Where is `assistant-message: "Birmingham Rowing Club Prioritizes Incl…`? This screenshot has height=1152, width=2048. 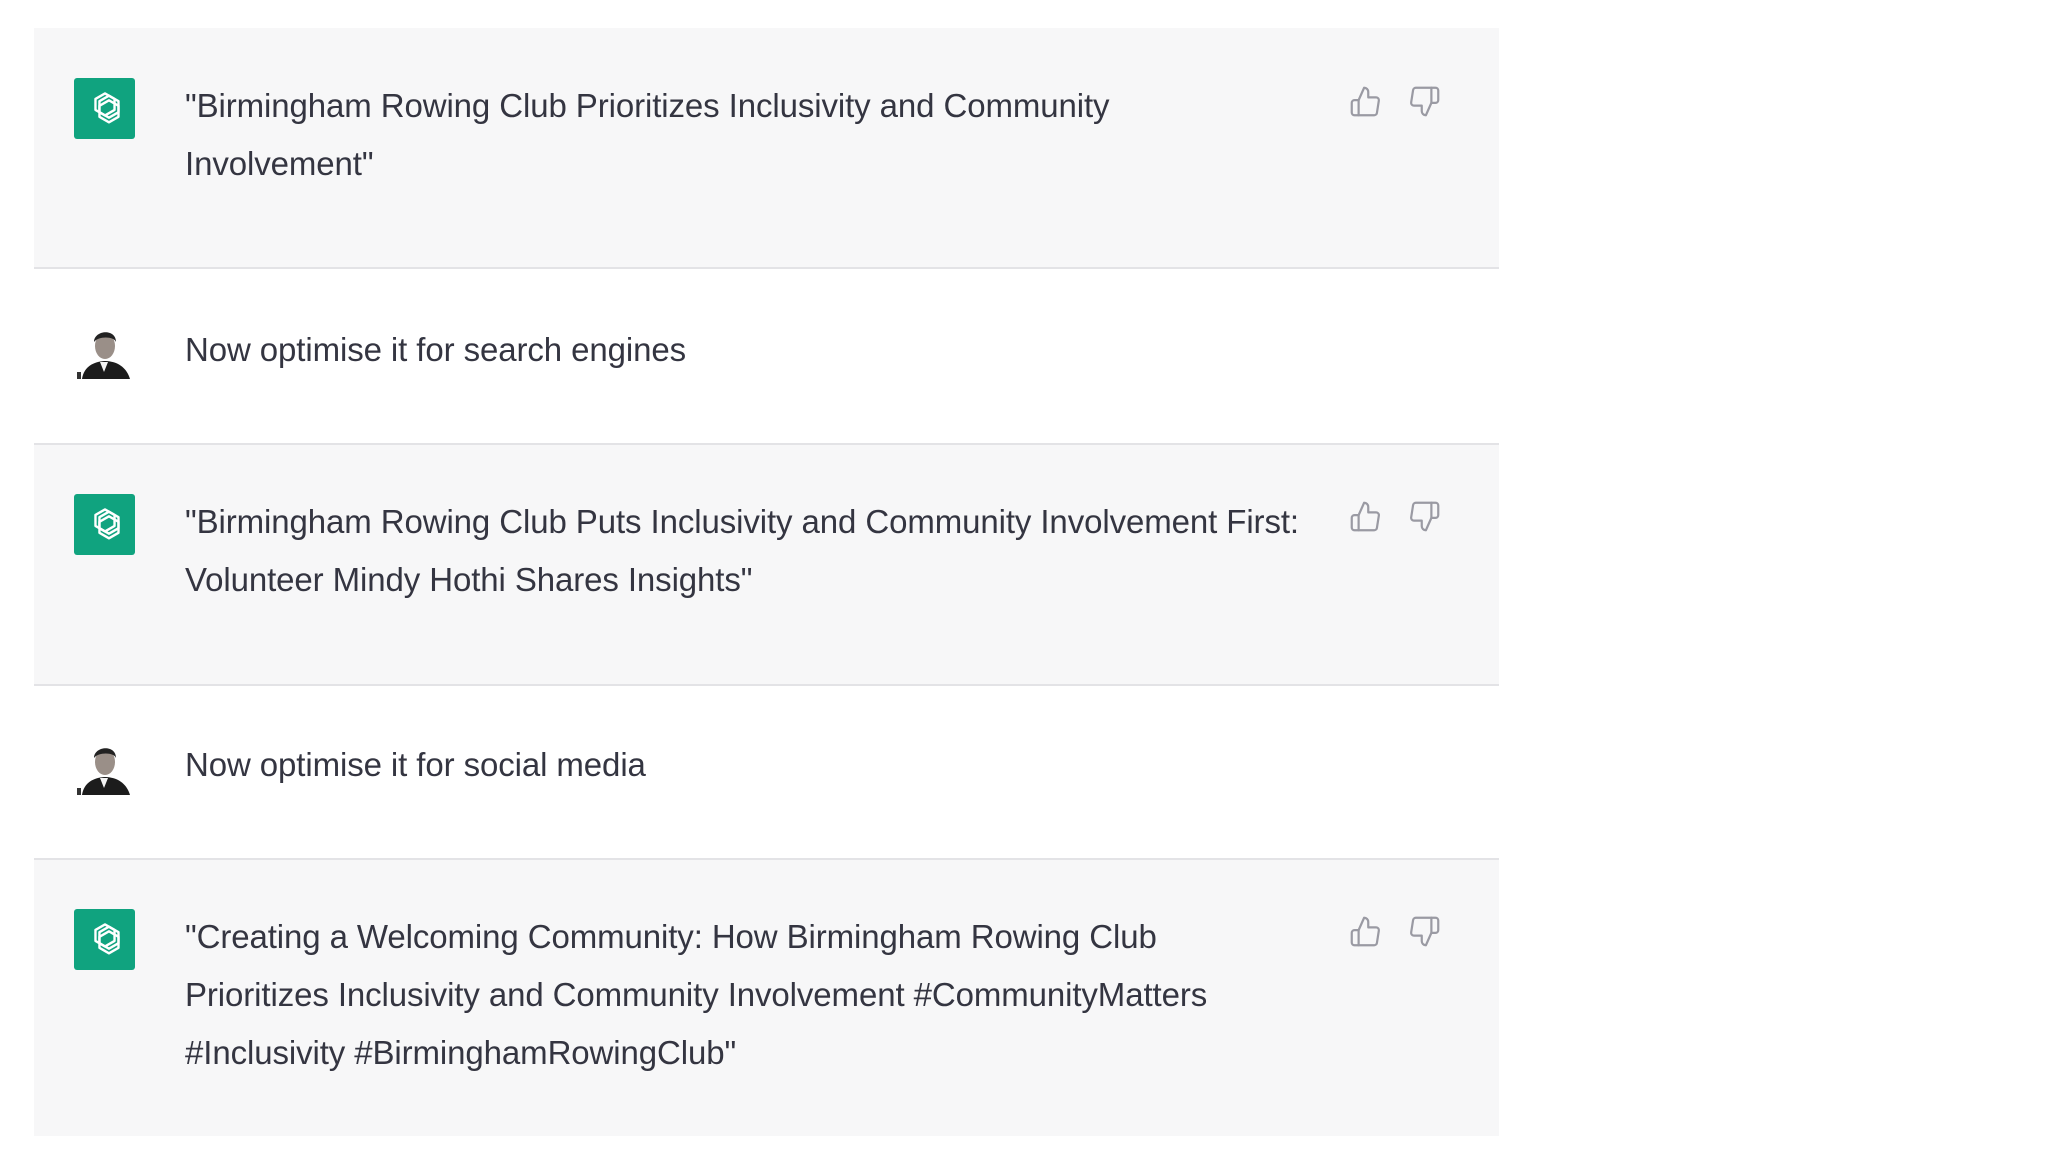
assistant-message: "Birmingham Rowing Club Prioritizes Incl… is located at coordinates (766, 148).